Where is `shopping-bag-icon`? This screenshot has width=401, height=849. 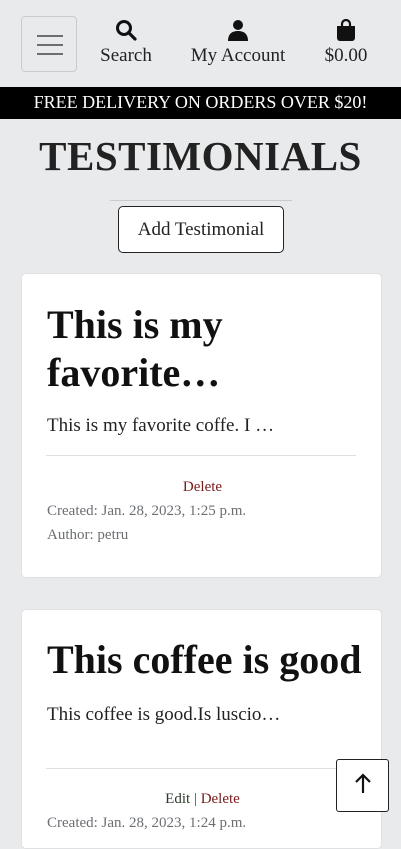 shopping-bag-icon is located at coordinates (346, 30).